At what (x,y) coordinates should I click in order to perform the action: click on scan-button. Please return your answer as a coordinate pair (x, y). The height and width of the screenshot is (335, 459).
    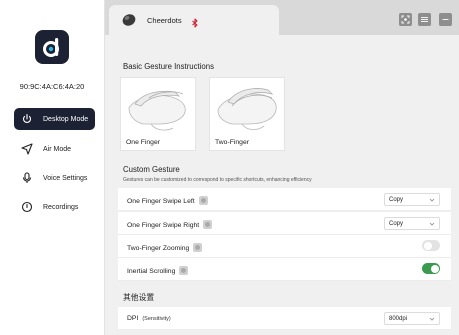
    Looking at the image, I should click on (405, 19).